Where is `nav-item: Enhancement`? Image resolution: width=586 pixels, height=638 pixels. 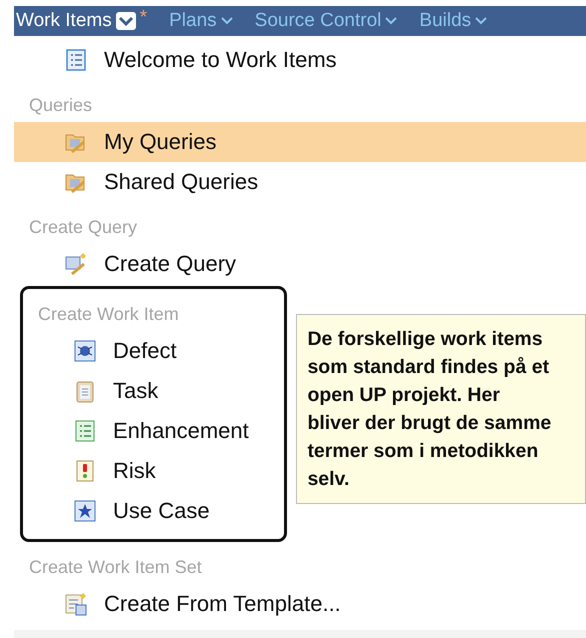
nav-item: Enhancement is located at coordinates (153, 431).